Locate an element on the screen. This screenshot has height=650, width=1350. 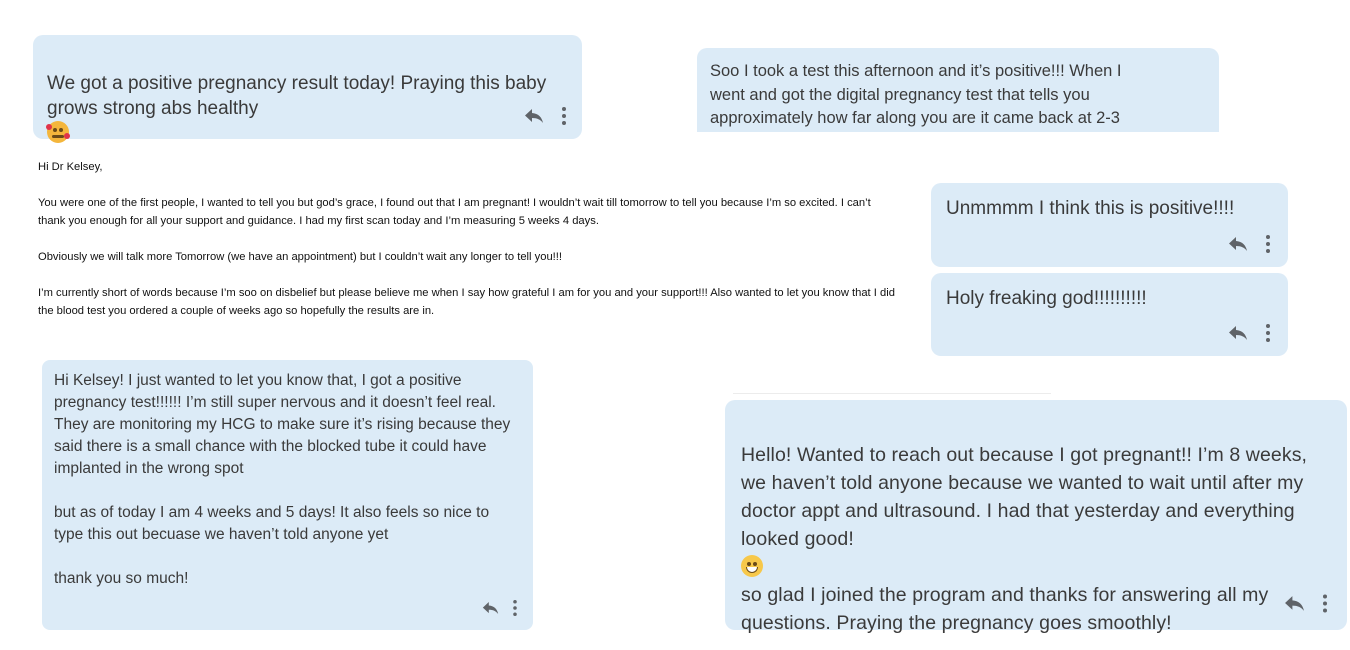
email-greeting: Hi Dr Kelsey, is located at coordinates (70, 167).